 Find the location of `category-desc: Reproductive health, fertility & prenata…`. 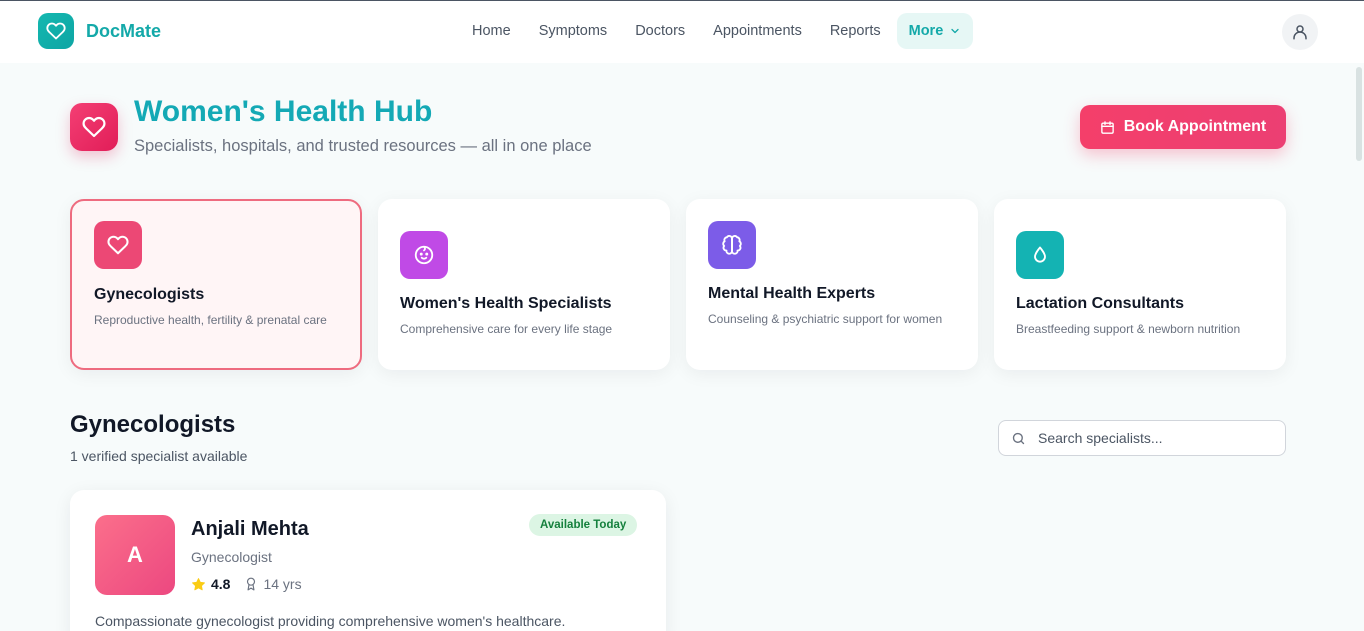

category-desc: Reproductive health, fertility & prenata… is located at coordinates (210, 320).